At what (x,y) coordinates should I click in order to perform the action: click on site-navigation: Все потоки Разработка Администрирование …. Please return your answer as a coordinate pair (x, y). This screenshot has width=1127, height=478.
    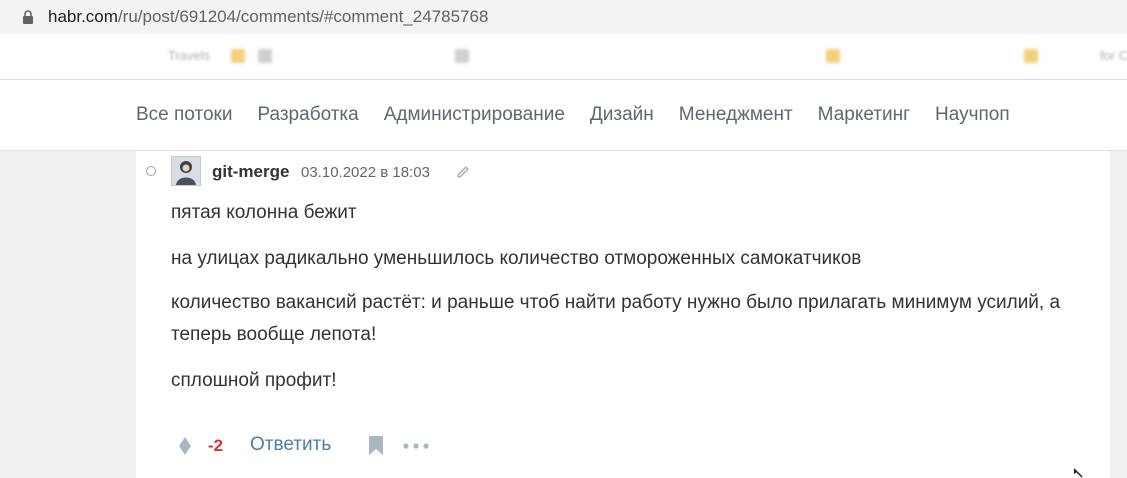
    Looking at the image, I should click on (563, 115).